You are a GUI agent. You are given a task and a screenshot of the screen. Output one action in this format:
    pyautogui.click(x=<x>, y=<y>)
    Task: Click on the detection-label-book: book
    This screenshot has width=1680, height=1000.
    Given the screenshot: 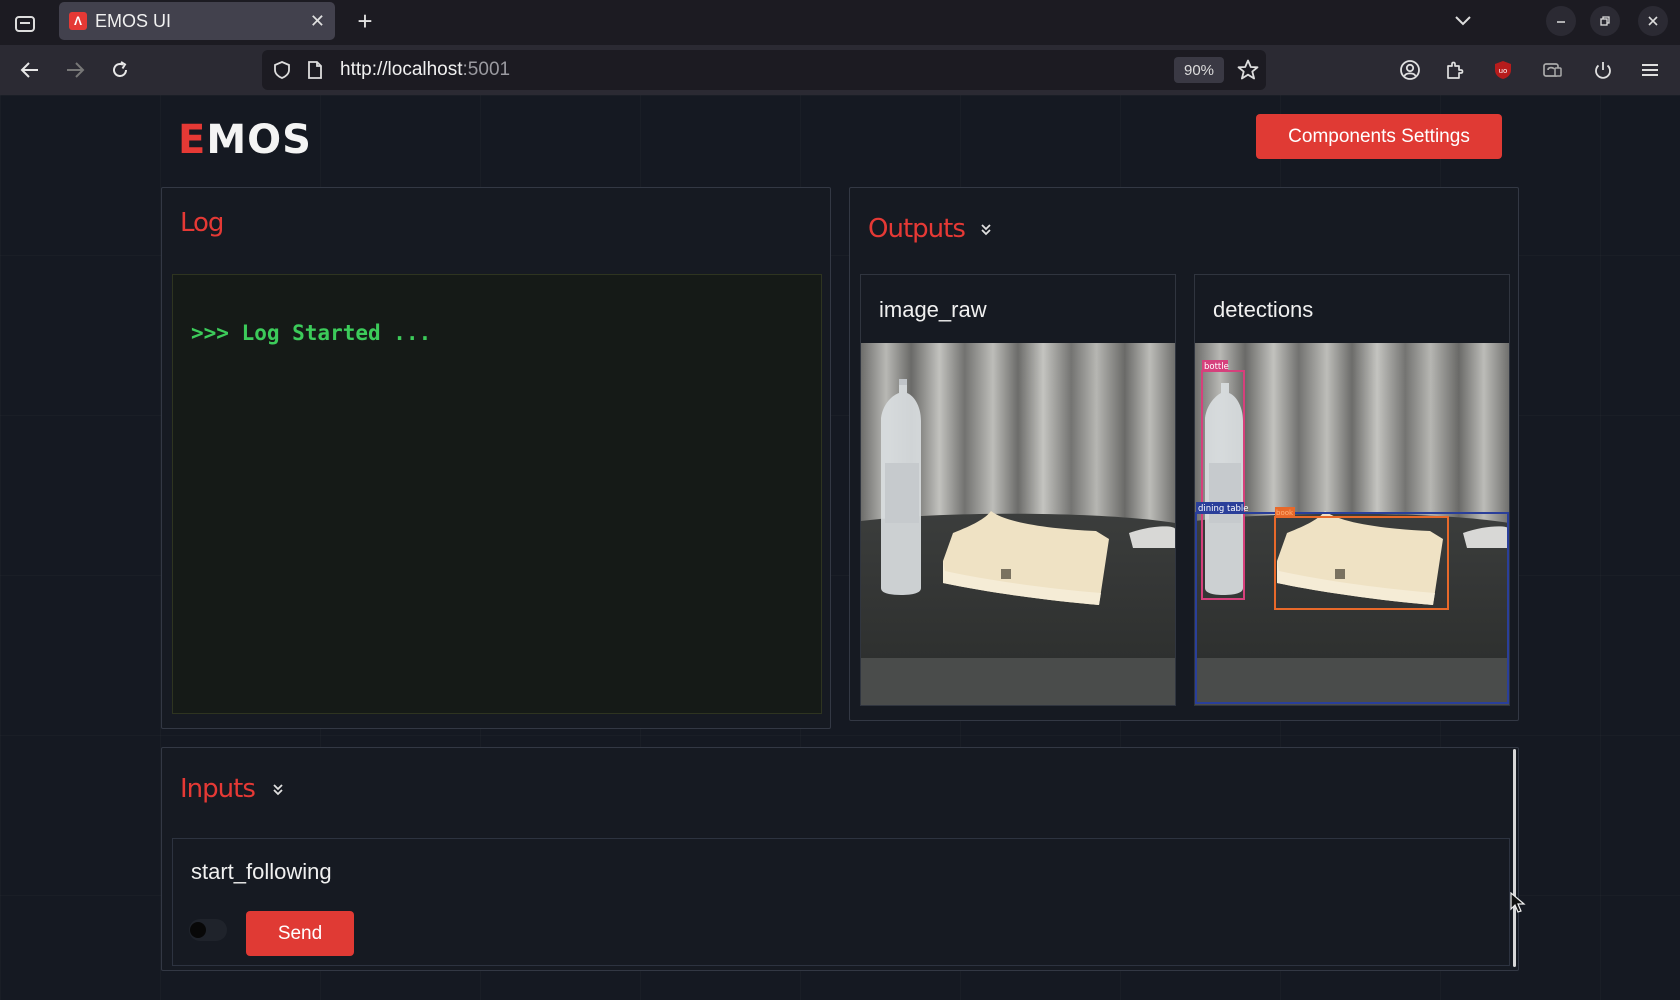 What is the action you would take?
    pyautogui.click(x=1285, y=513)
    